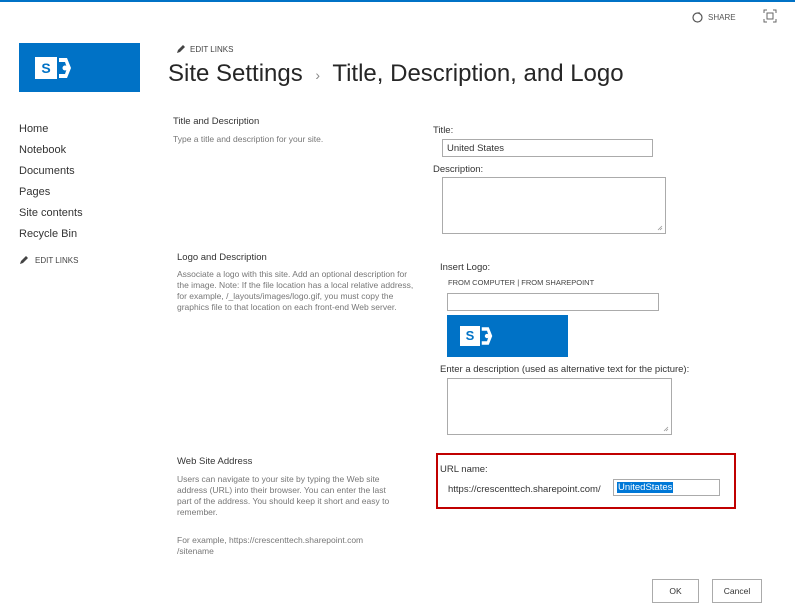 This screenshot has height=615, width=795. What do you see at coordinates (222, 257) in the screenshot?
I see `logo-section-heading: Logo and Description` at bounding box center [222, 257].